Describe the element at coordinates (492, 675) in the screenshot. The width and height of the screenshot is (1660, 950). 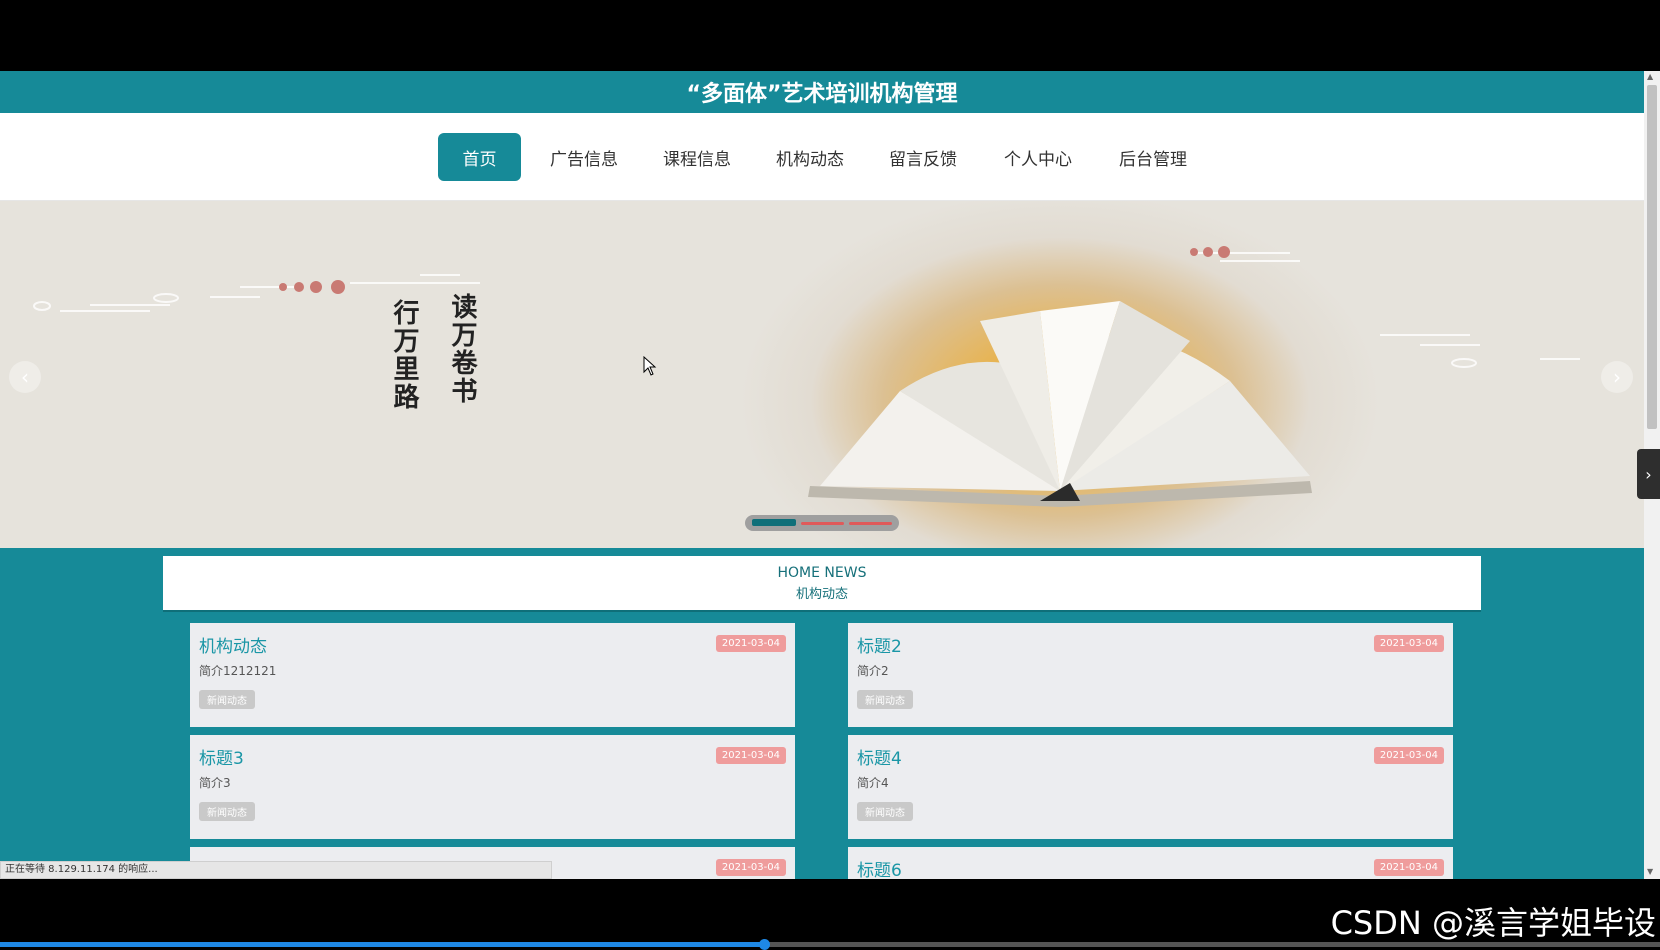
I see `news-card: 机构动态 2021-03-04 简介1212121 新闻动态` at that location.